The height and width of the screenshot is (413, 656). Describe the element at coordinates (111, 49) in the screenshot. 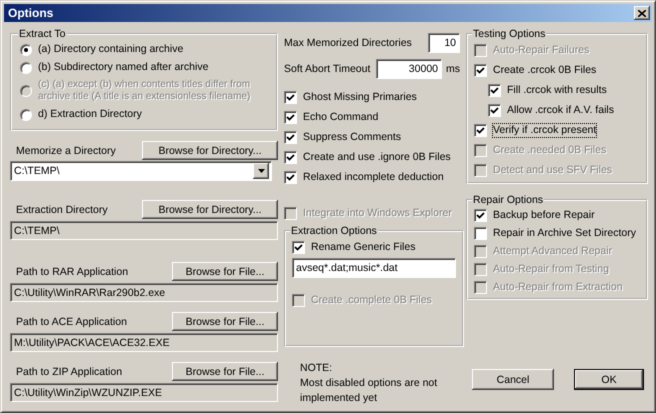

I see `radio-label: (a) Directory containing archive` at that location.